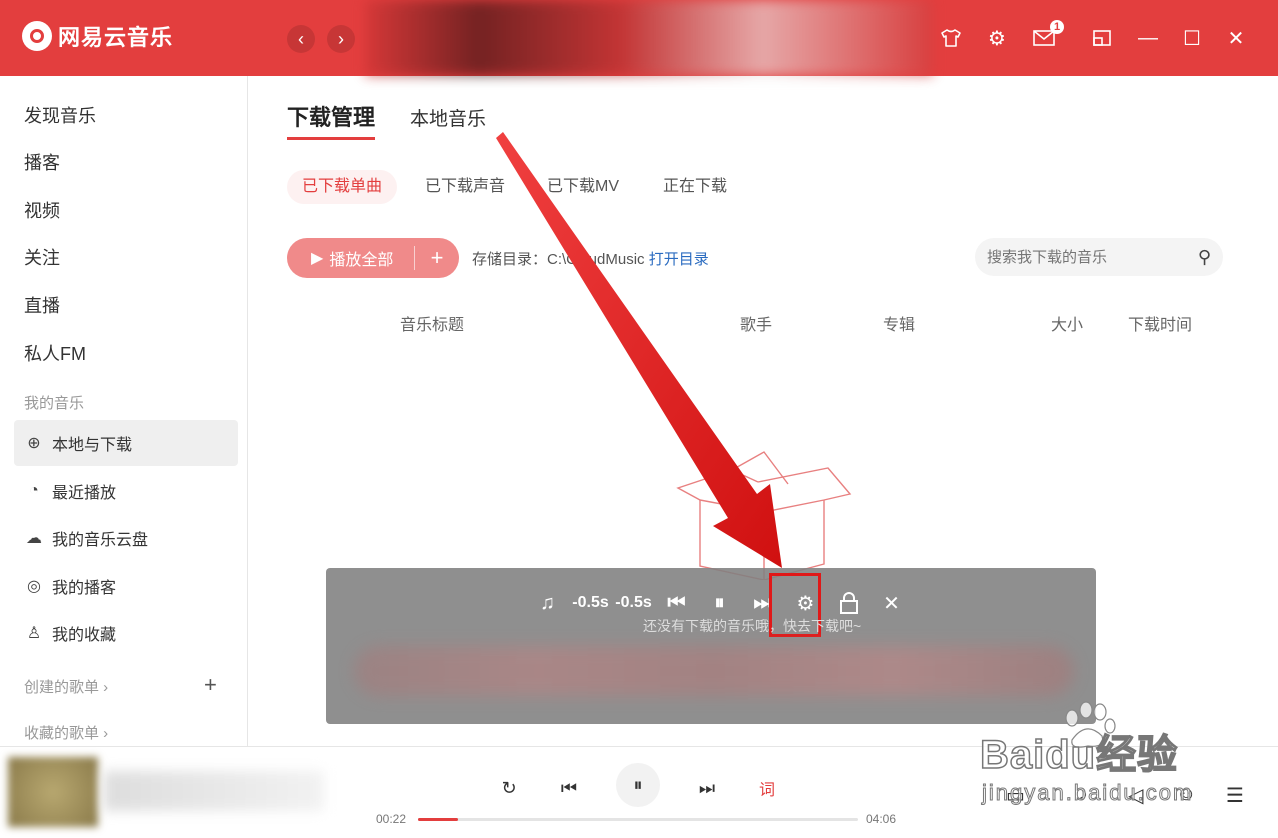 The image size is (1278, 838). I want to click on desktop-lyric-panel: ♫ -0.5s -0.5s ⏮ ⏸ ⏭ ⚙ ✕ 还没有下载的音乐哦，快去下载吧~, so click(711, 646).